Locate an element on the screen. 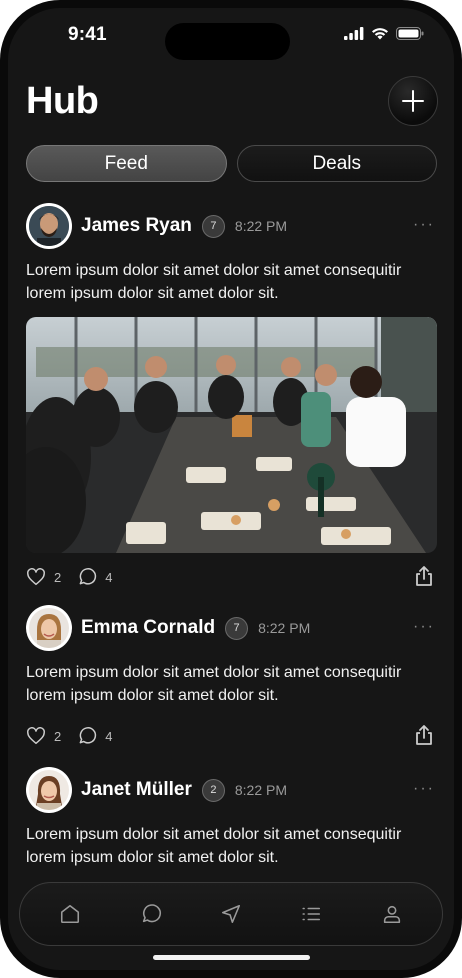  navigation-icon is located at coordinates (230, 914).